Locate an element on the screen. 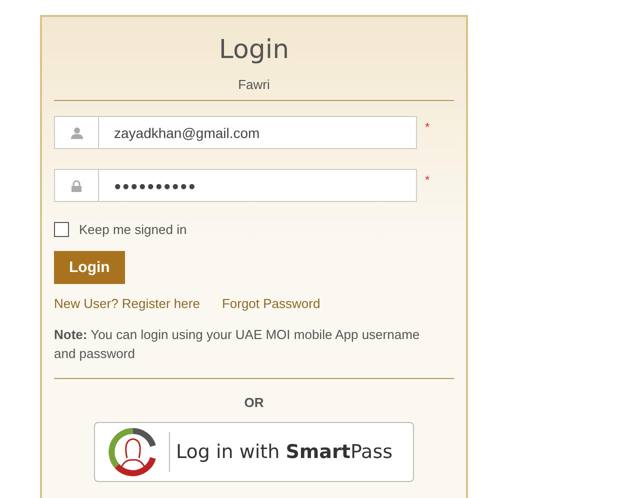 This screenshot has height=498, width=629. login-button: Login is located at coordinates (89, 267).